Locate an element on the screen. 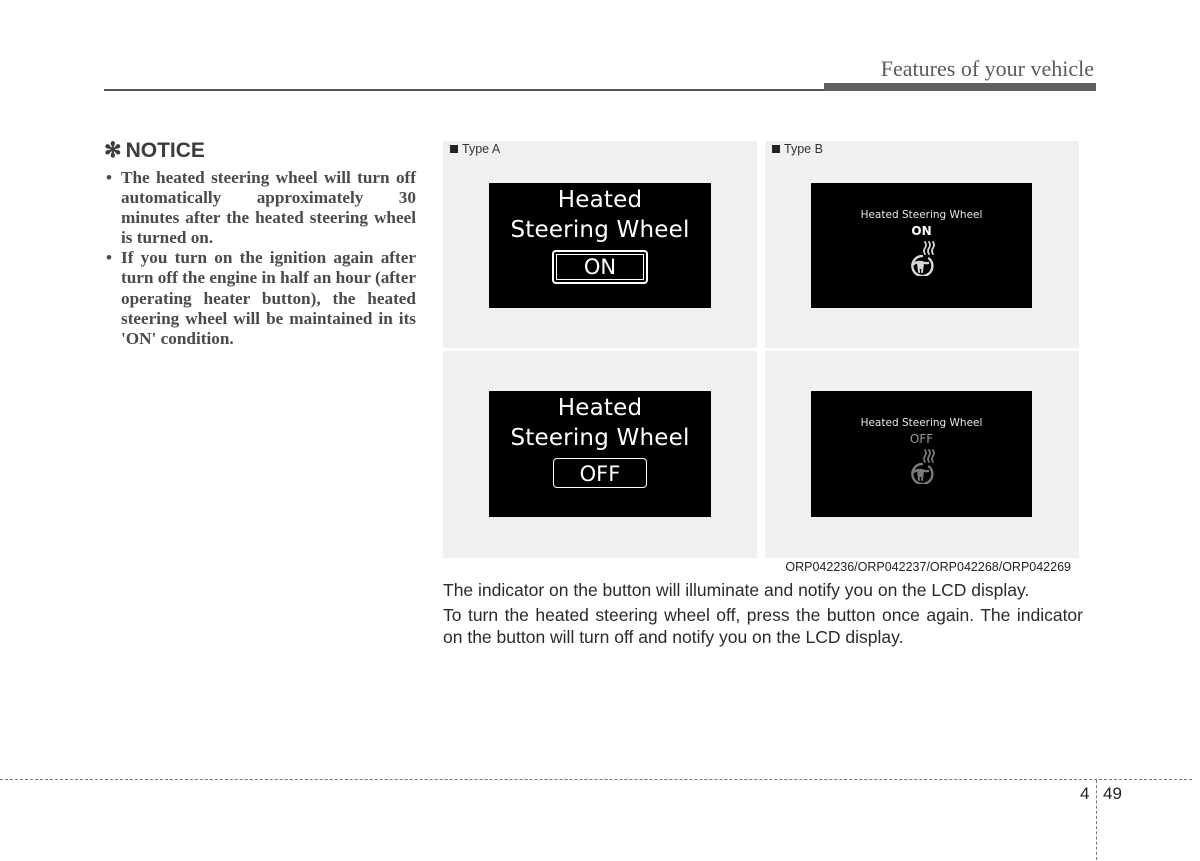 The height and width of the screenshot is (861, 1200). footer-vertical-divider is located at coordinates (1096, 820).